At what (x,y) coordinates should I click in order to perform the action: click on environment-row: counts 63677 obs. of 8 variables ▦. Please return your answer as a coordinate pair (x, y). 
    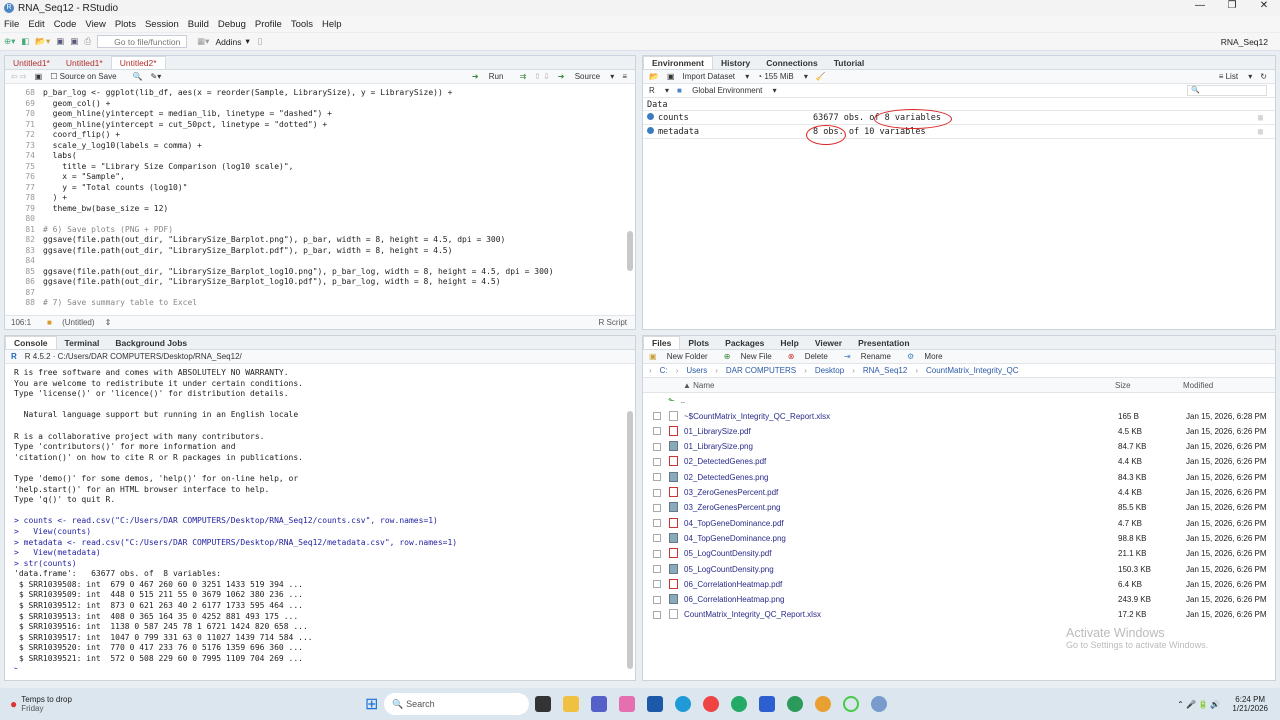
    Looking at the image, I should click on (959, 118).